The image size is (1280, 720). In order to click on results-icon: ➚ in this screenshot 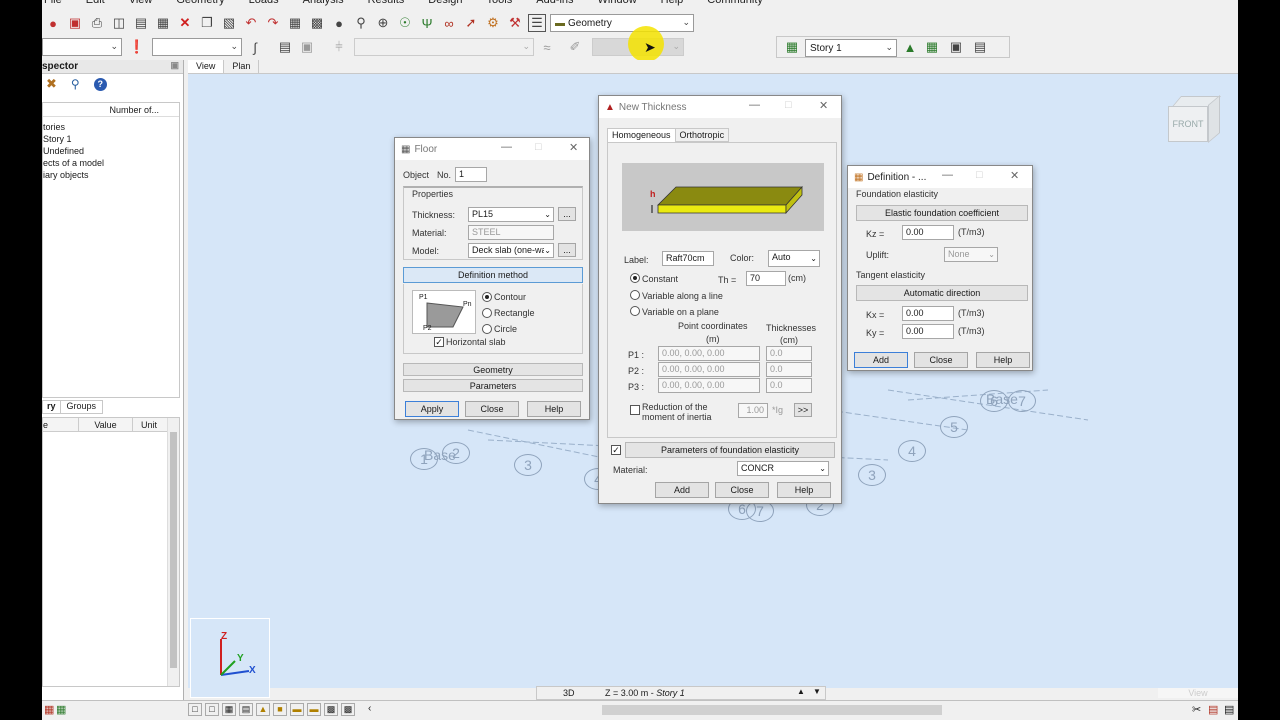, I will do `click(471, 23)`.